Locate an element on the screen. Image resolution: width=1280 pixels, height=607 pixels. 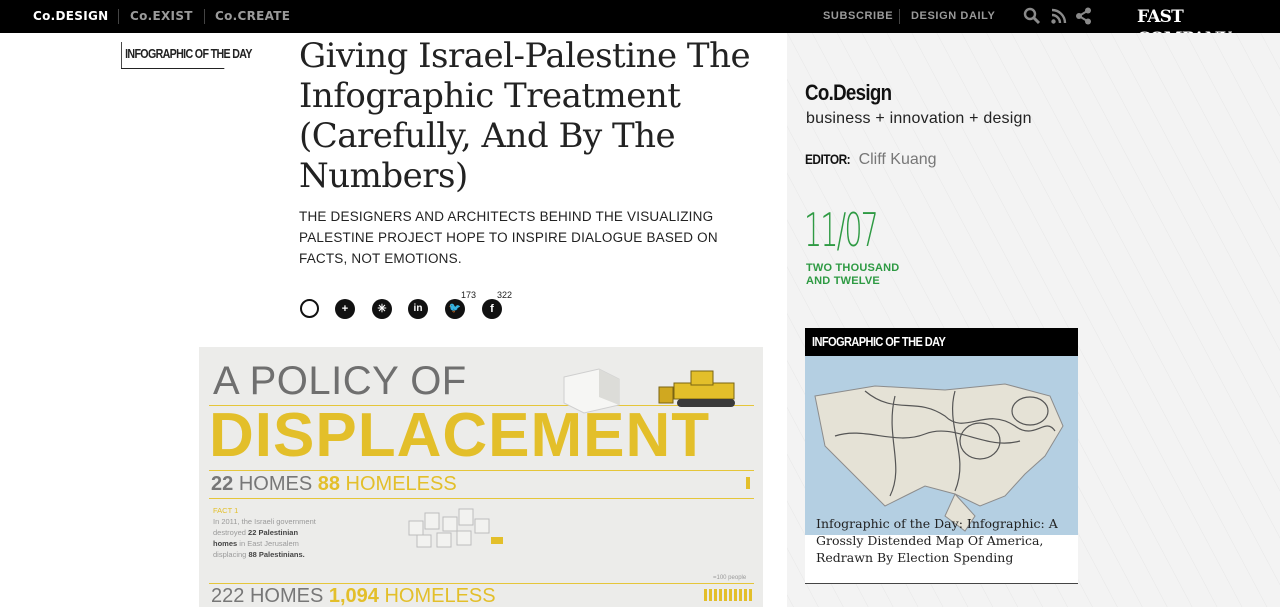
card-map-image is located at coordinates (941, 445).